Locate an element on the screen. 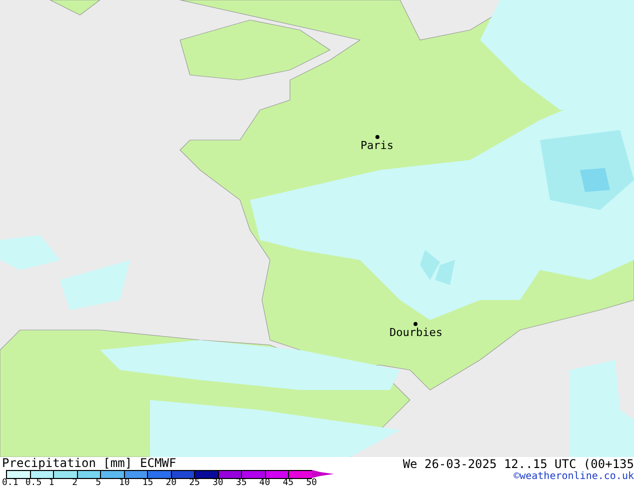 This screenshot has width=634, height=490. model-name: ECMWF is located at coordinates (158, 463).